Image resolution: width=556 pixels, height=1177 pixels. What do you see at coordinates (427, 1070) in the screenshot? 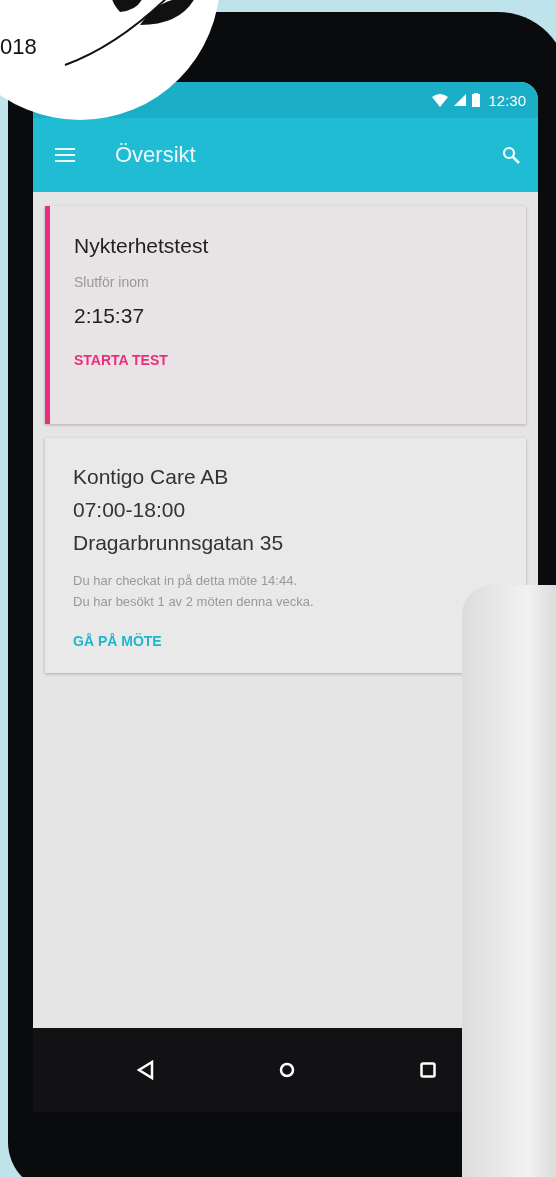
I see `recents-icon` at bounding box center [427, 1070].